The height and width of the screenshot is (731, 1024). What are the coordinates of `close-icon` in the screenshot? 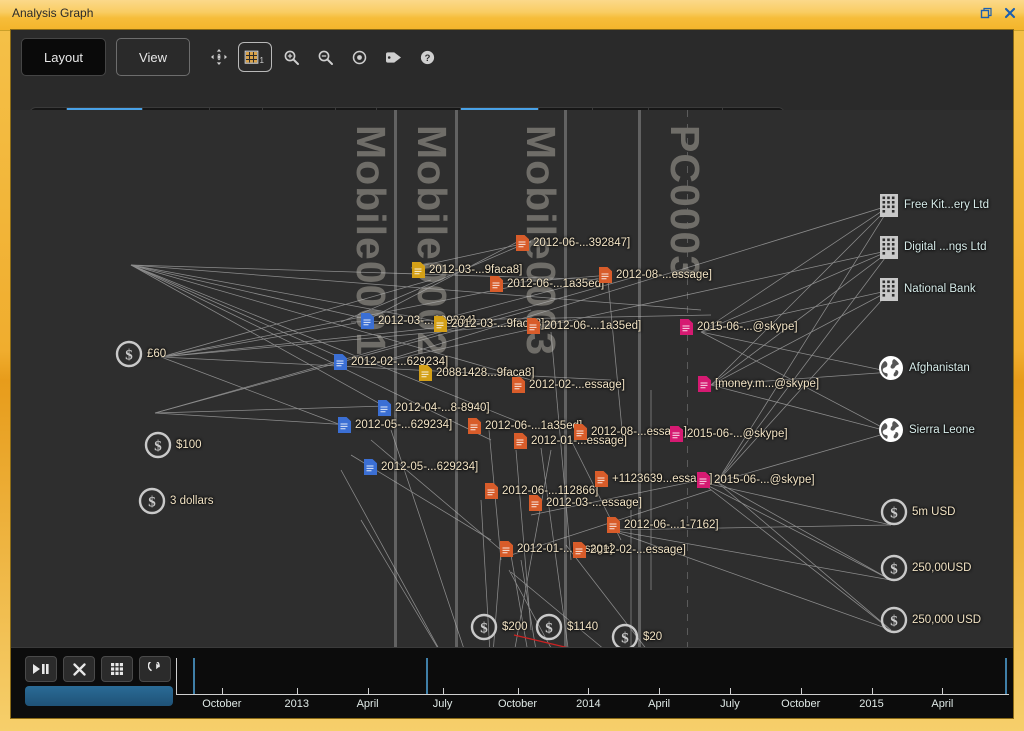 It's located at (1010, 13).